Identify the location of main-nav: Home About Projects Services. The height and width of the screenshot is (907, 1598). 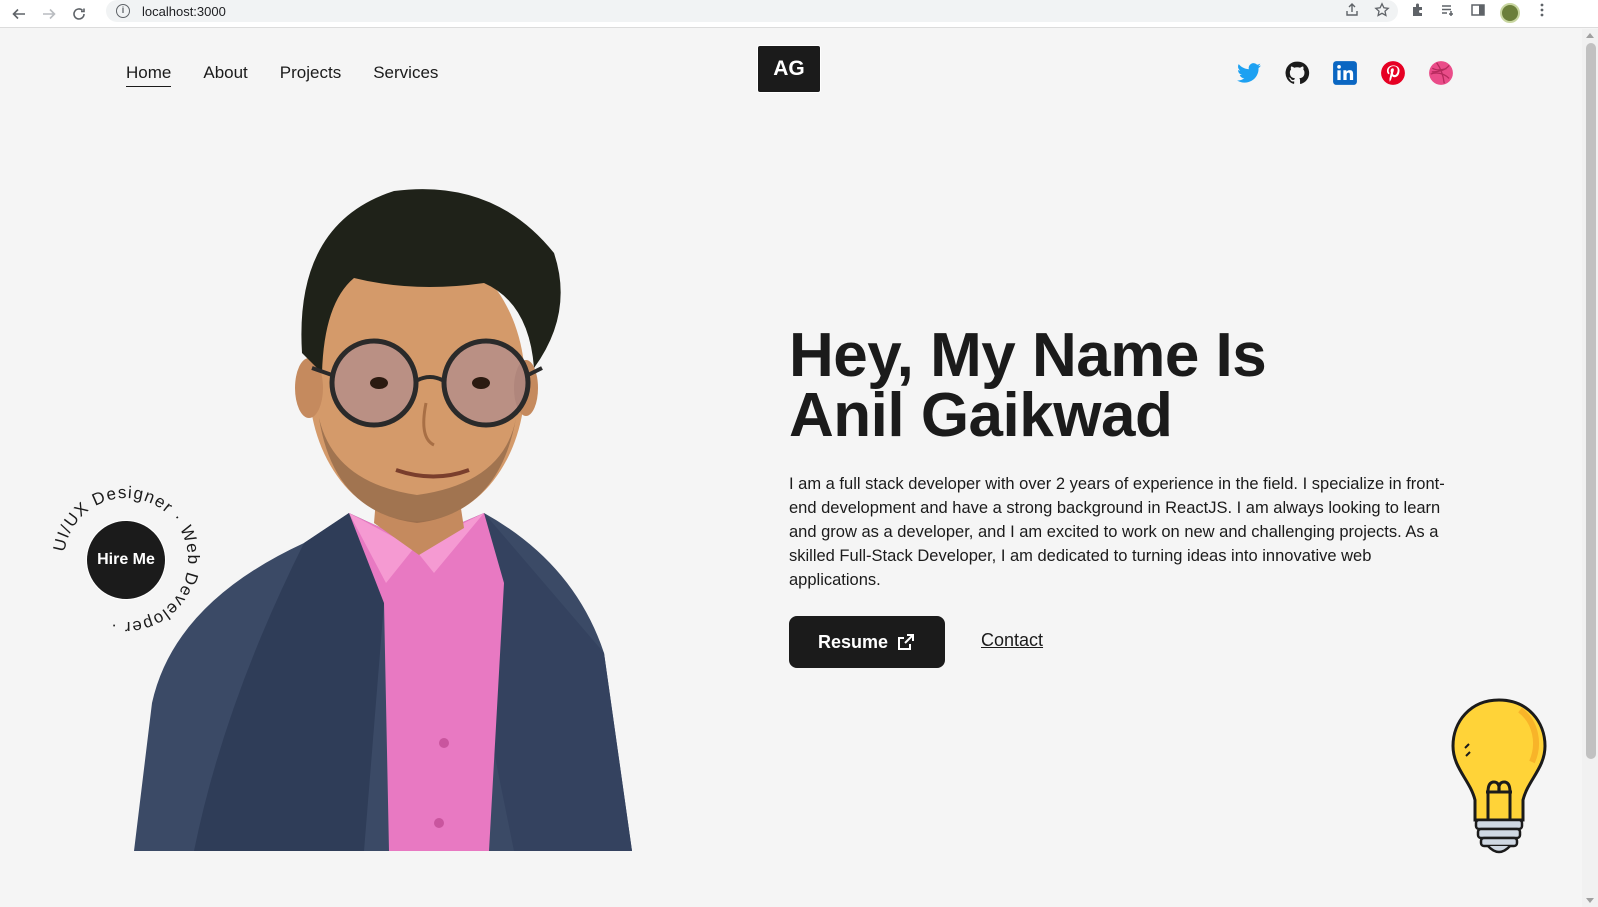
(282, 75).